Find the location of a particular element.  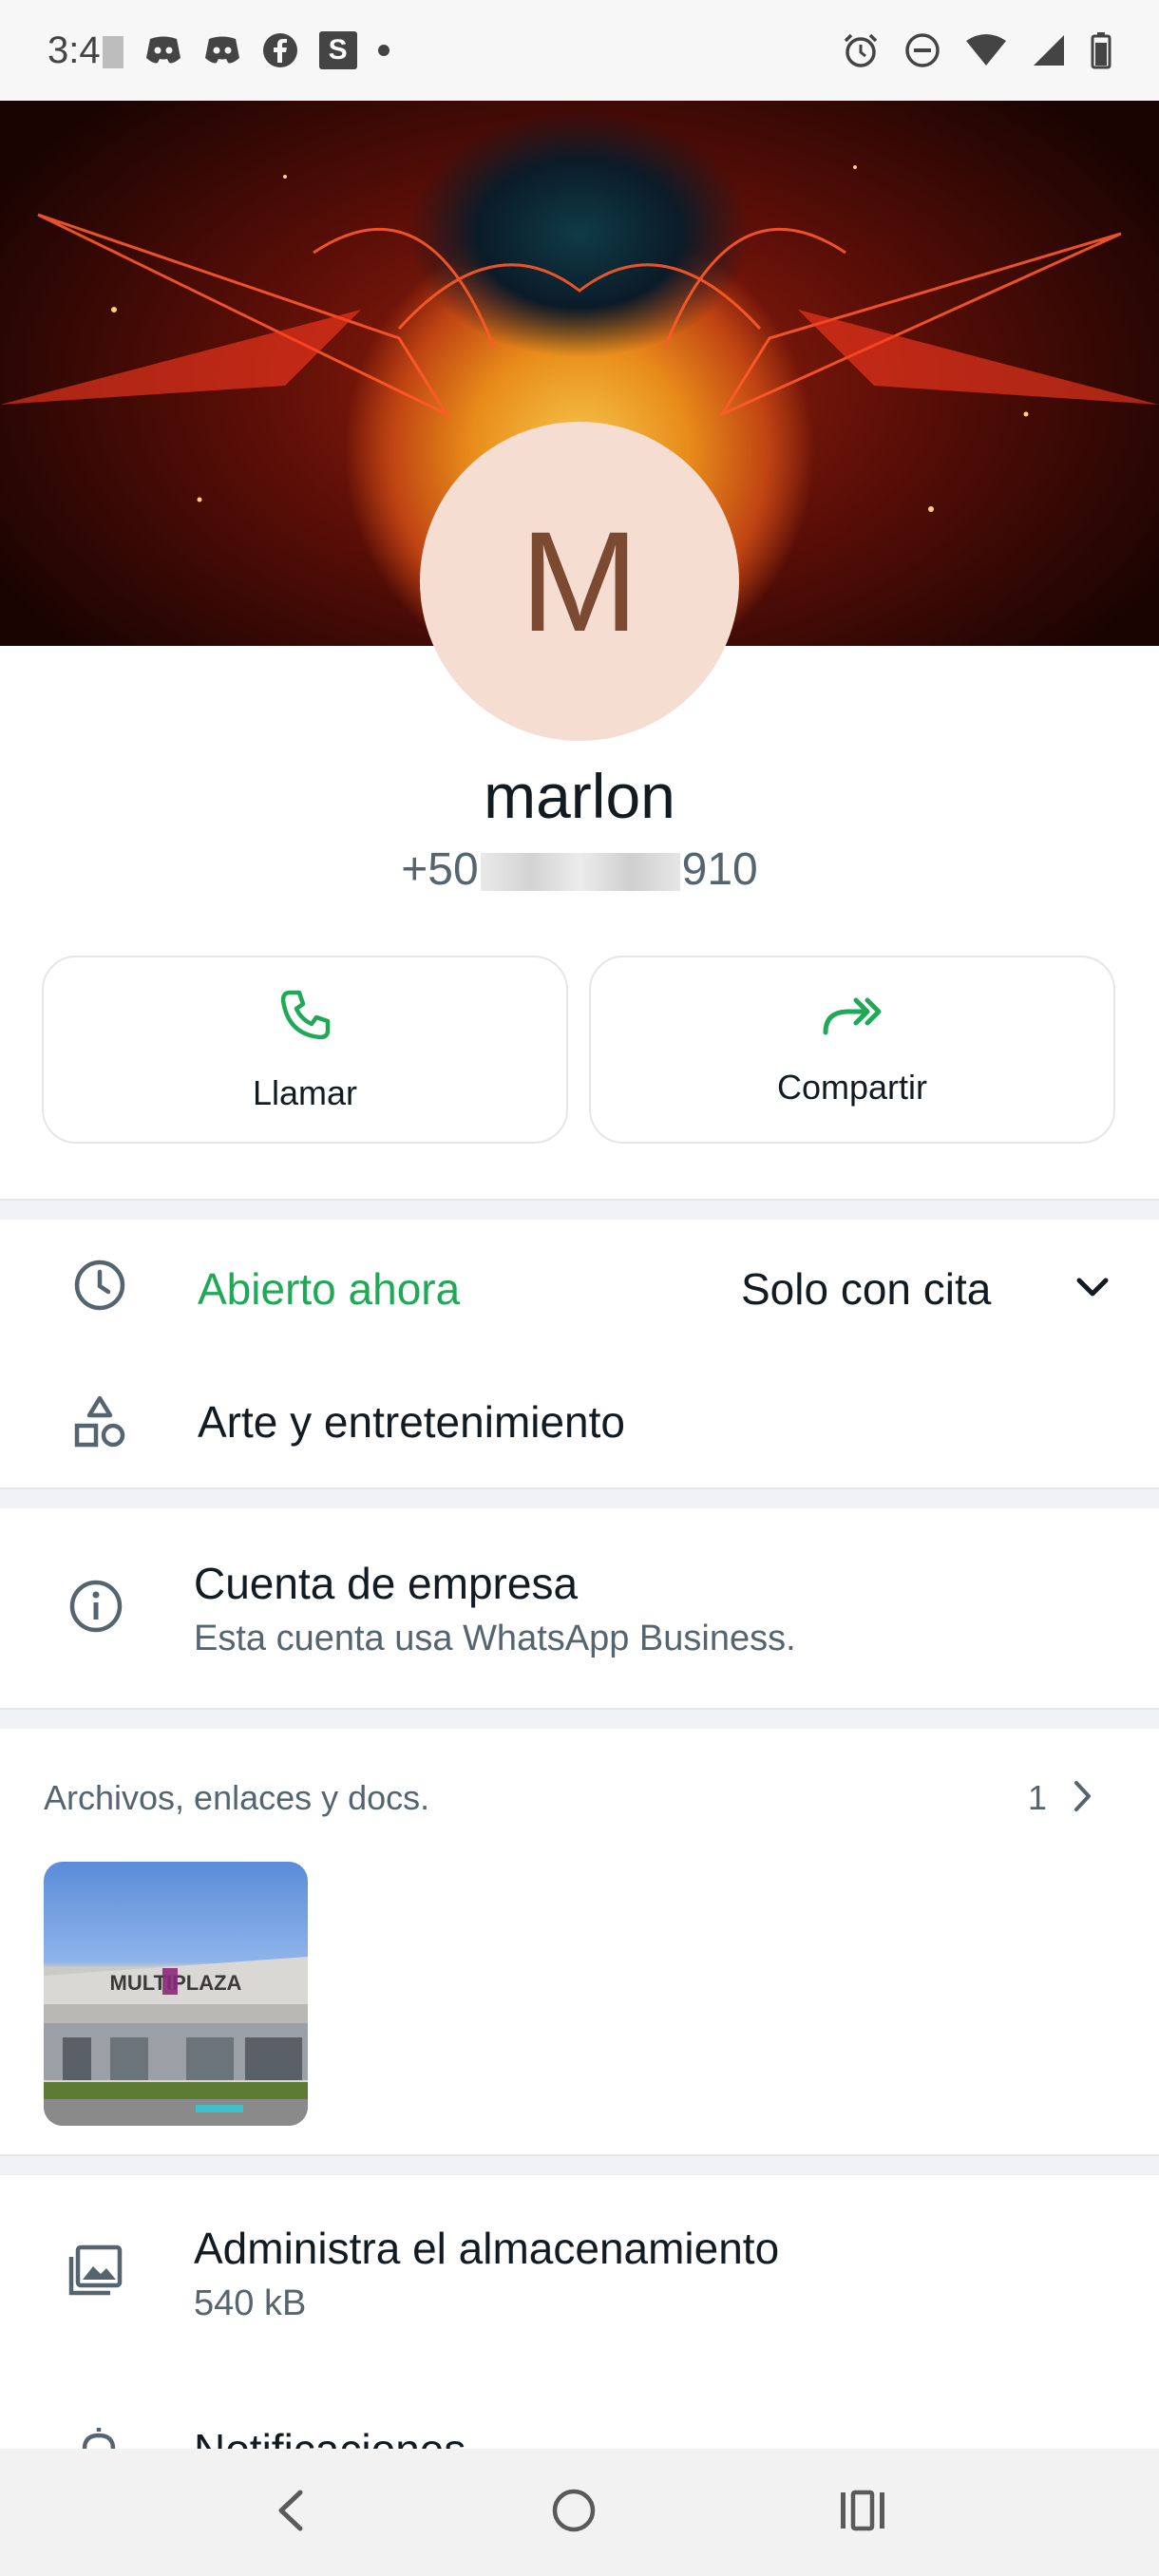

share-button: Compartir is located at coordinates (852, 1050).